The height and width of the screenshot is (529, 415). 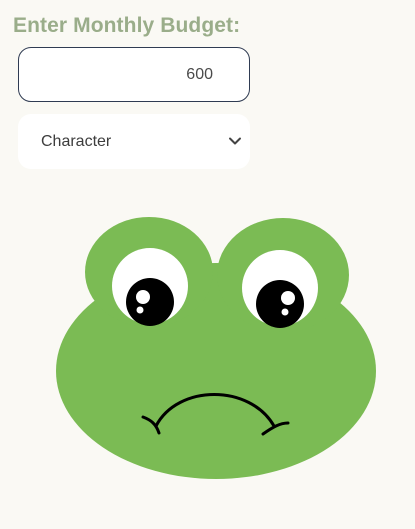 What do you see at coordinates (235, 141) in the screenshot?
I see `chevron-down-icon` at bounding box center [235, 141].